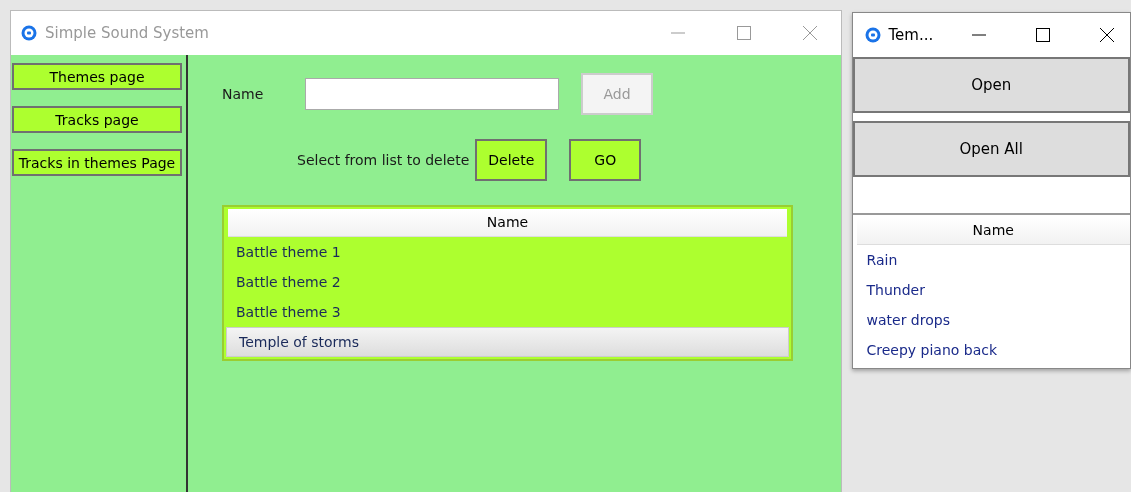 Image resolution: width=1131 pixels, height=492 pixels. I want to click on list-item: Creepy piano back, so click(991, 350).